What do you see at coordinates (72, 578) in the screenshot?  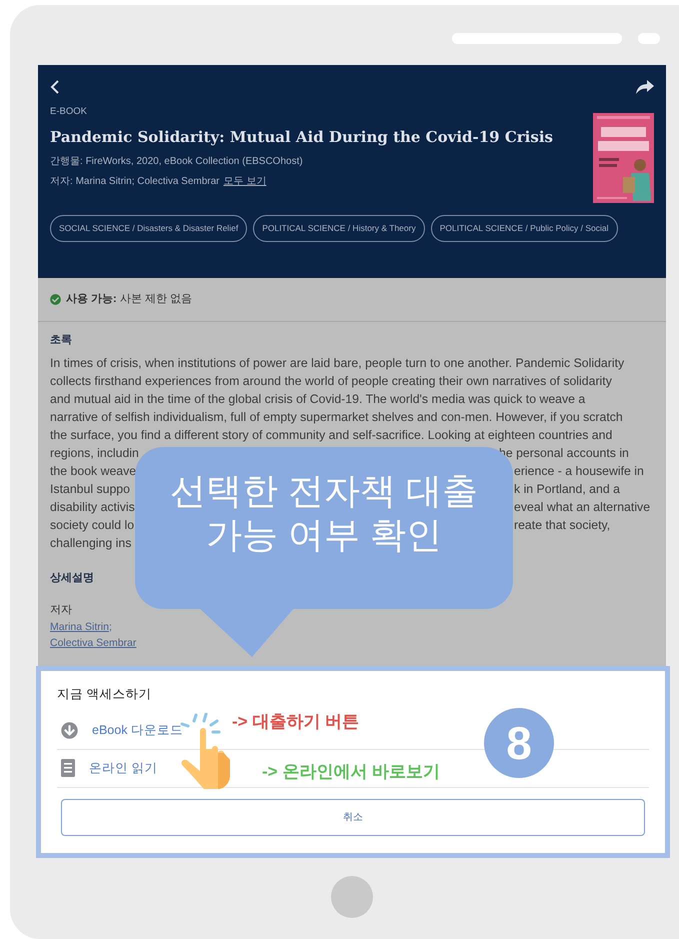 I see `details-heading: 상세설명` at bounding box center [72, 578].